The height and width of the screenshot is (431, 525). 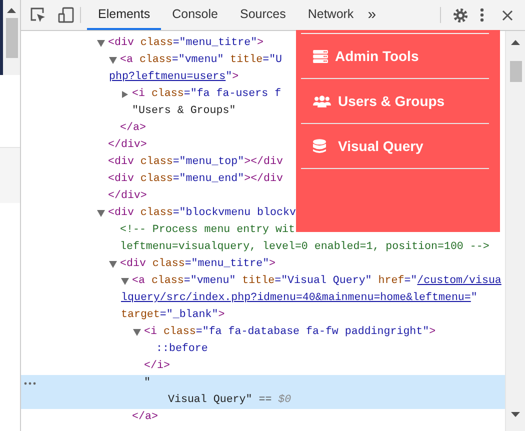 What do you see at coordinates (195, 15) in the screenshot?
I see `devtools-tab: Console` at bounding box center [195, 15].